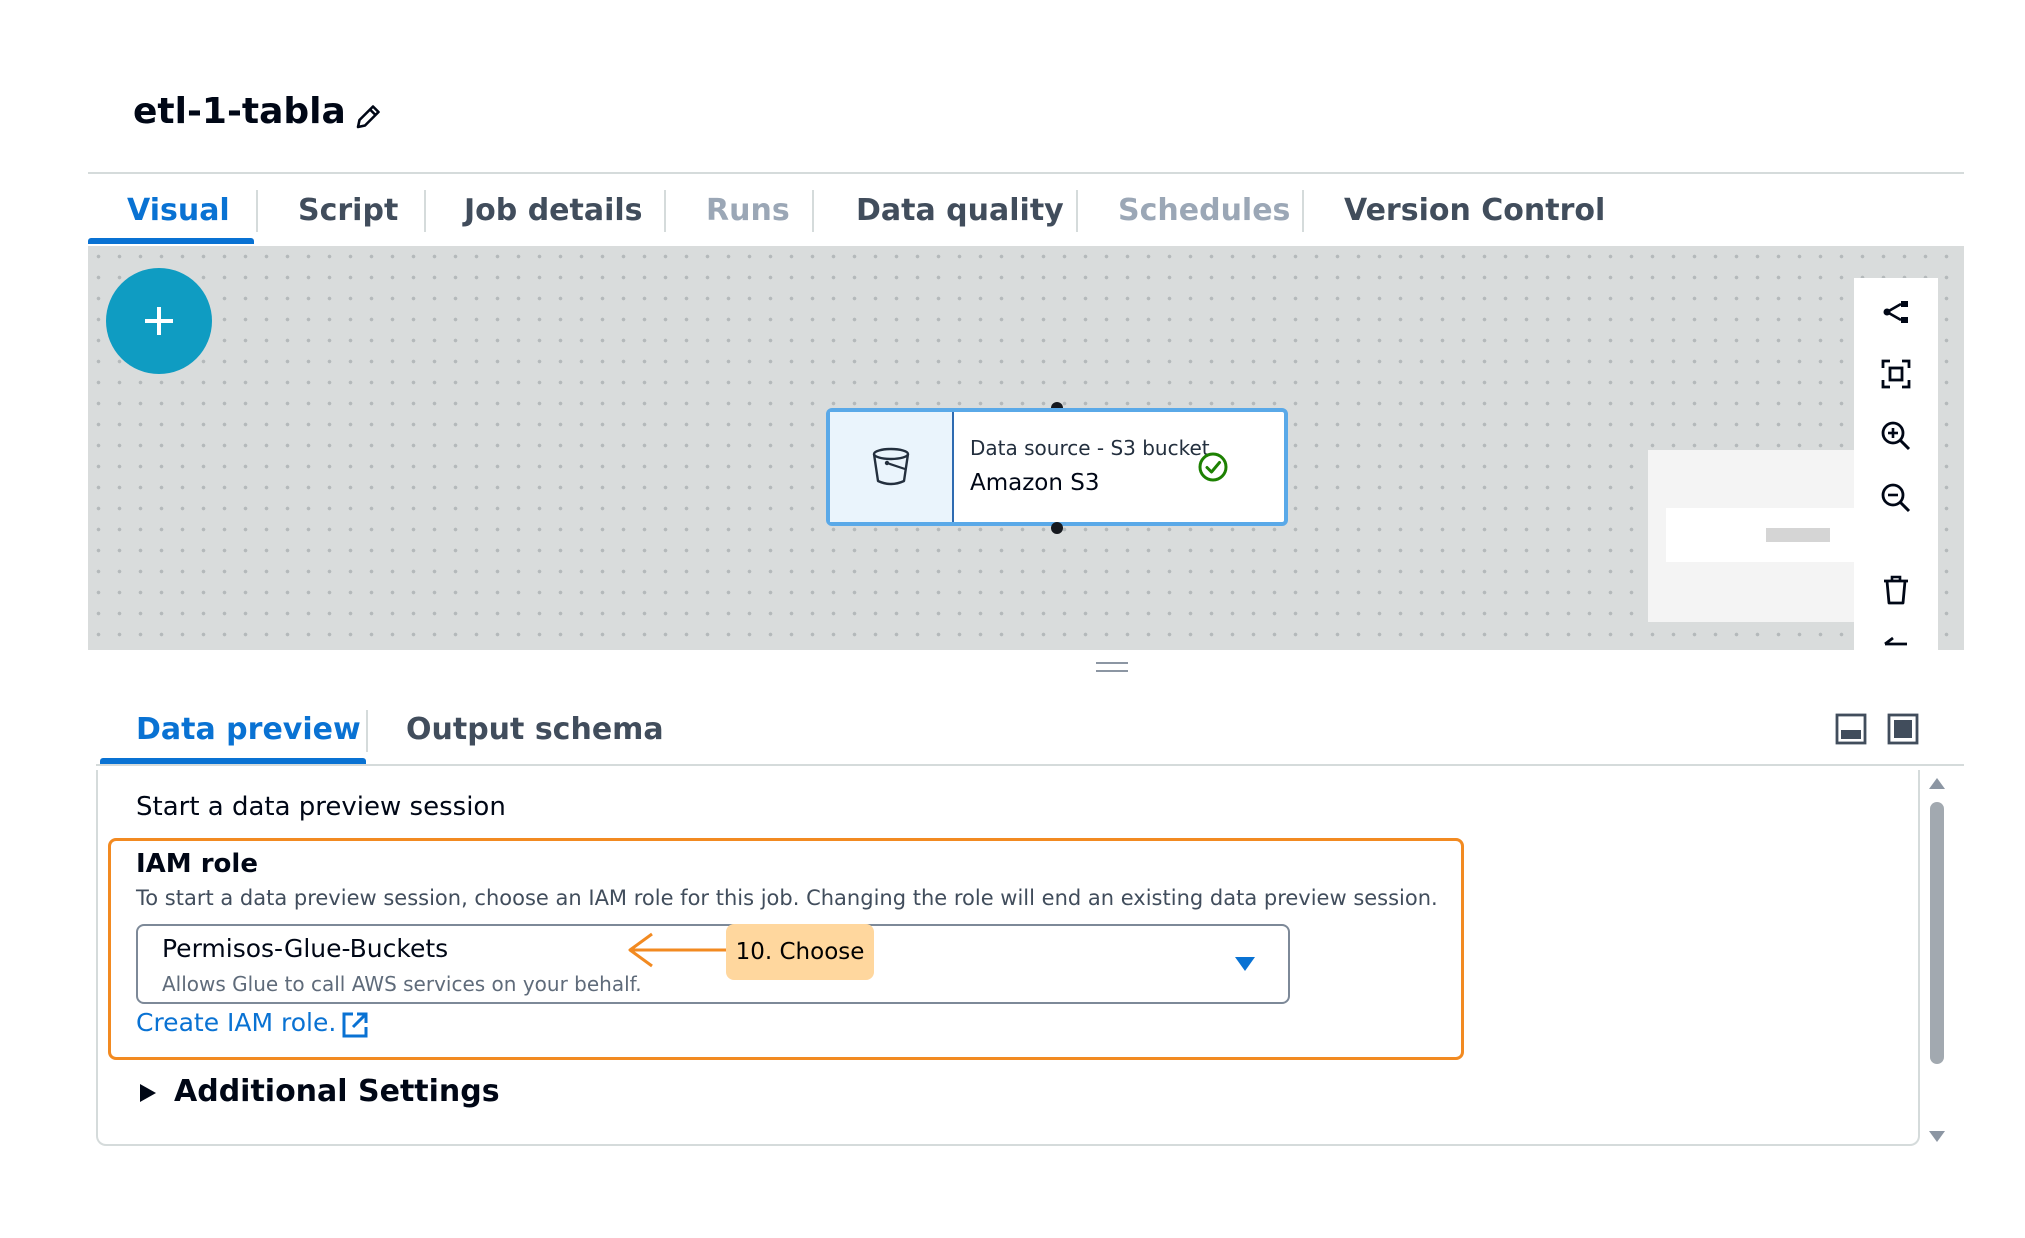  I want to click on caret-right-icon, so click(148, 1093).